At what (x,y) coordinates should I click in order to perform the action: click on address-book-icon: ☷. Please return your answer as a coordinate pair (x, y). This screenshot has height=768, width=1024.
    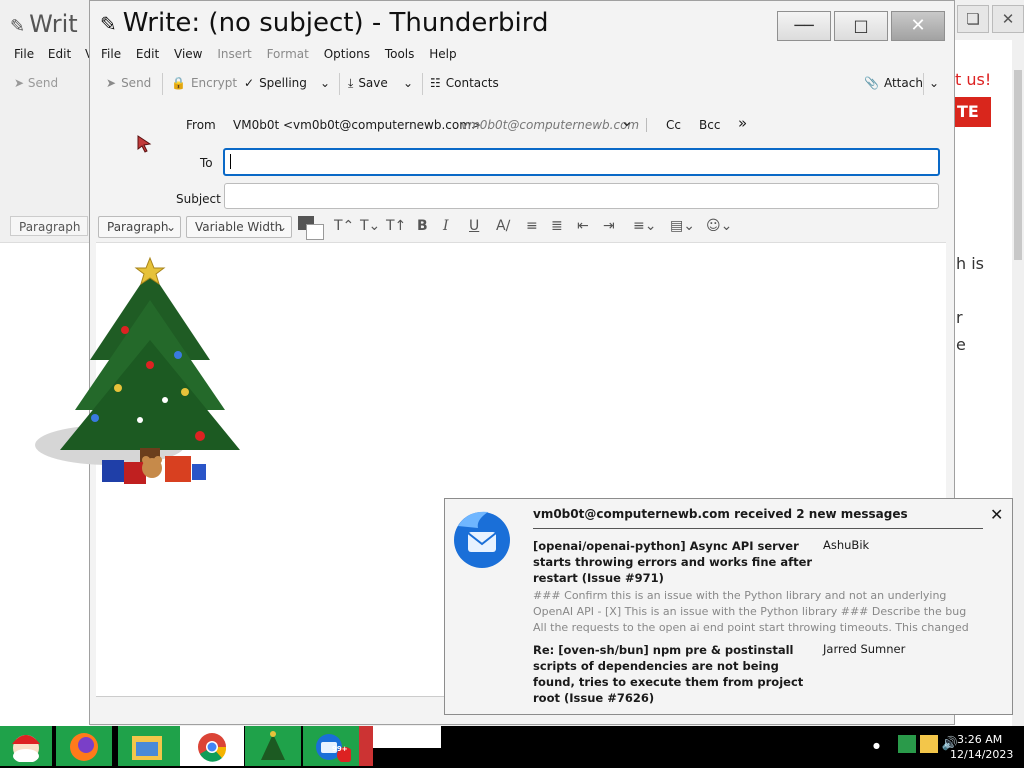
    Looking at the image, I should click on (435, 83).